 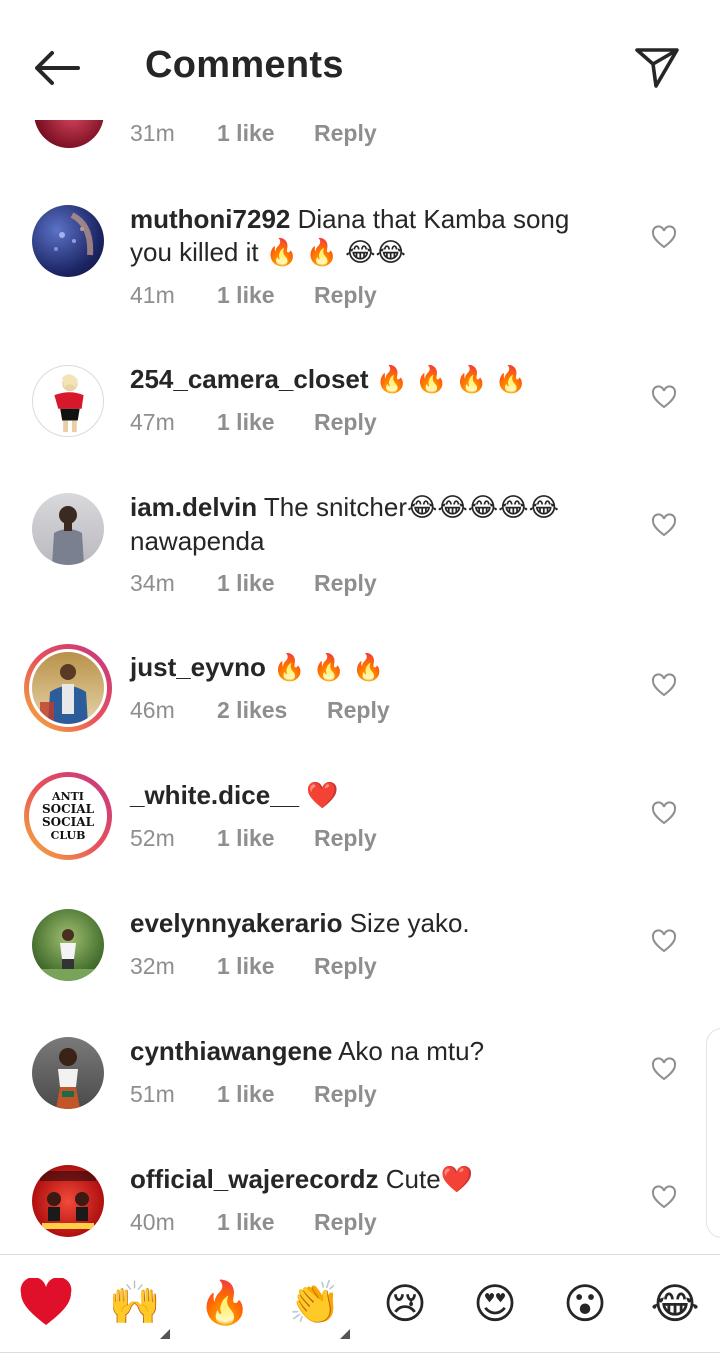 I want to click on comment-username: _white.dice__, so click(x=214, y=795).